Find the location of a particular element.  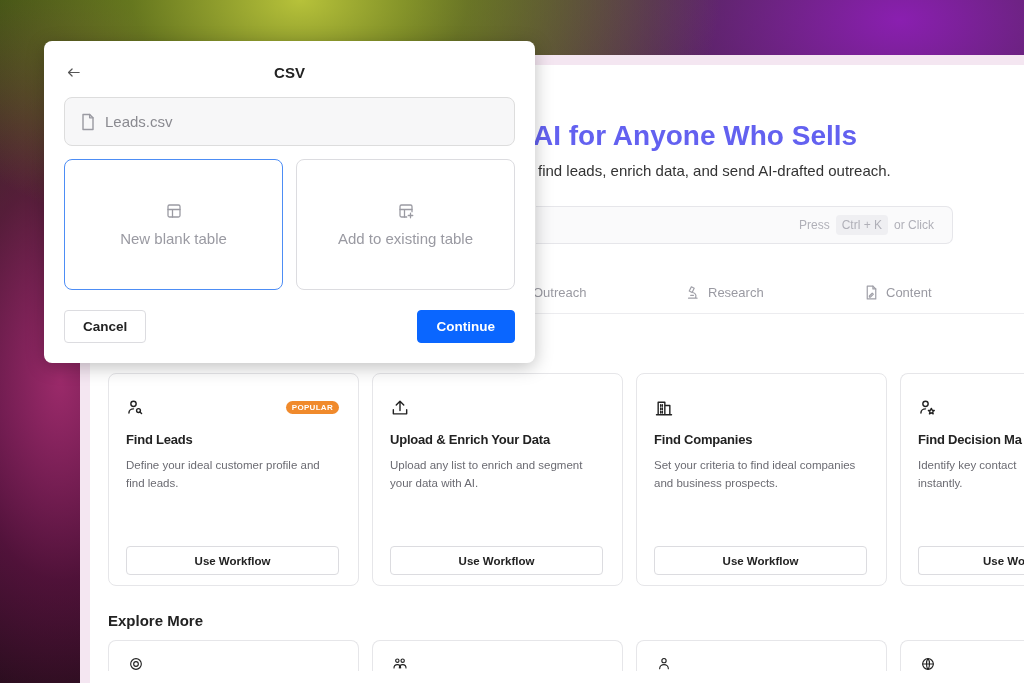

person-star-icon is located at coordinates (928, 408).